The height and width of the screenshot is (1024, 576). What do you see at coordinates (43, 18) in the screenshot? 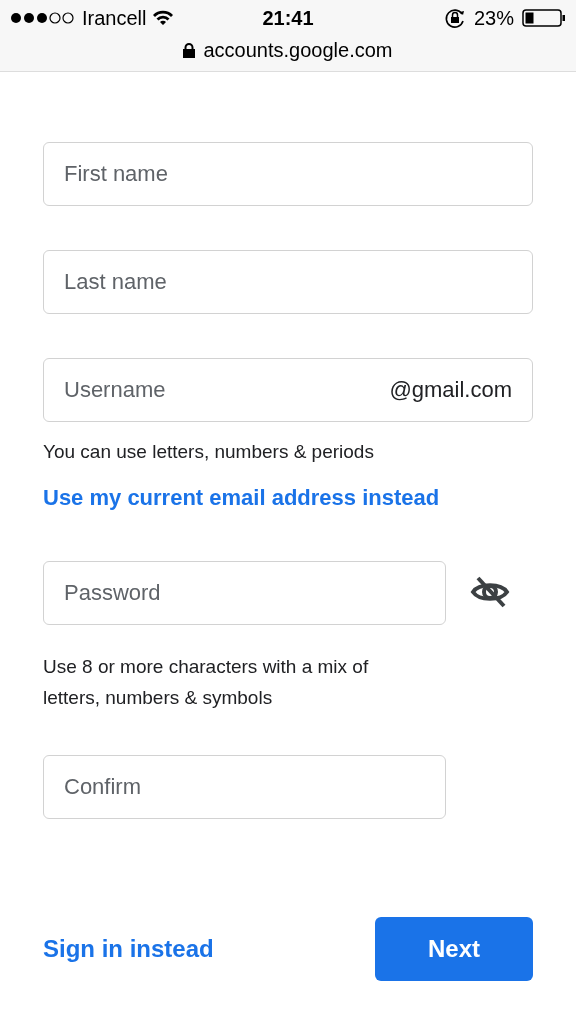
I see `signal-icon` at bounding box center [43, 18].